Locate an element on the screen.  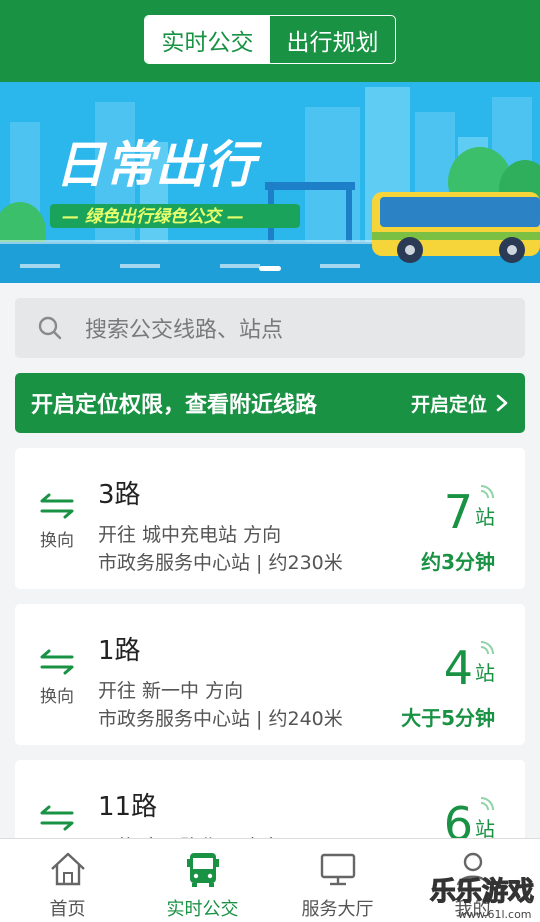
stops-away-count: 4 is located at coordinates (458, 668).